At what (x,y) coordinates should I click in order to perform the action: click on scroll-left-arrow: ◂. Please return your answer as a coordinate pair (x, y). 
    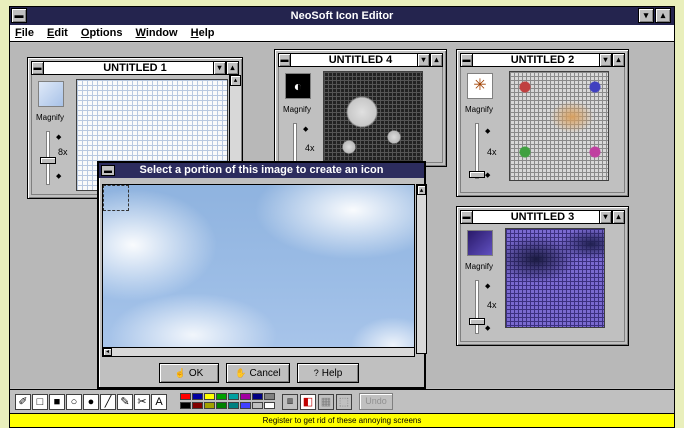
    Looking at the image, I should click on (107, 352).